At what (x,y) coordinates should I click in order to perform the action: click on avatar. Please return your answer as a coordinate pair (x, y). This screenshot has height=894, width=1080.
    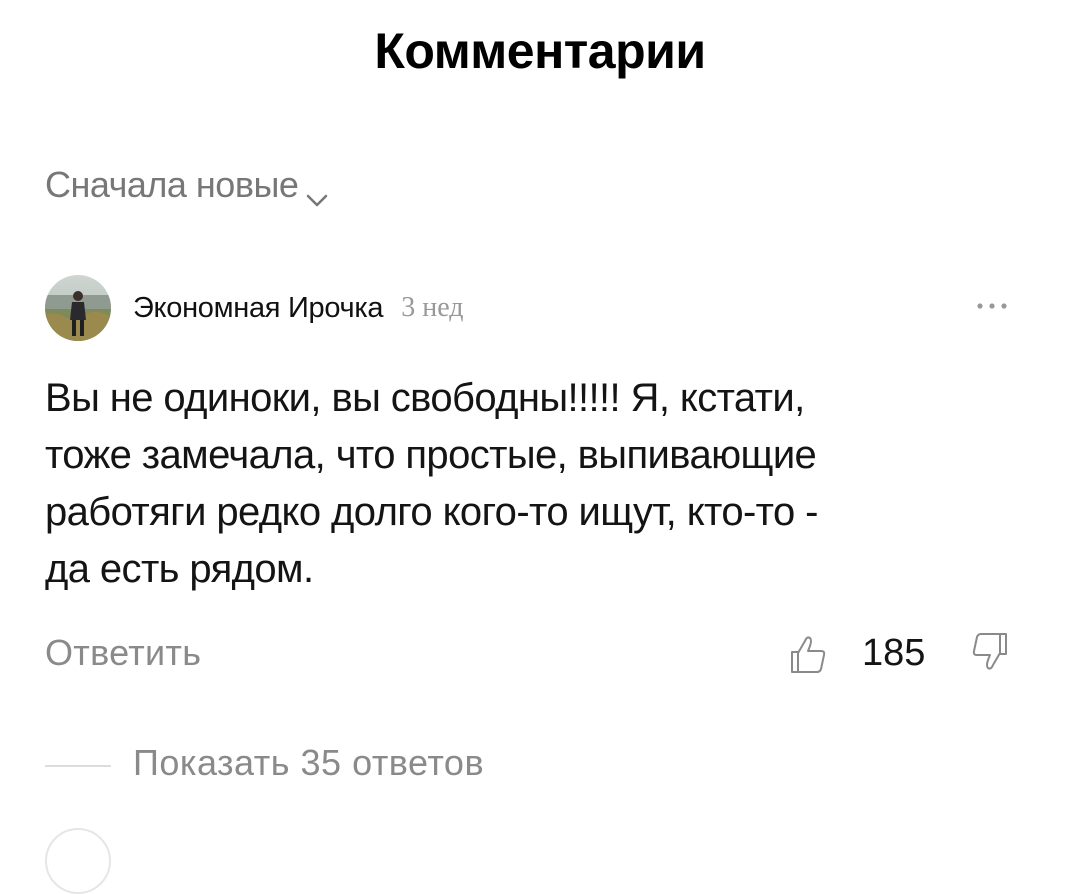
    Looking at the image, I should click on (78, 308).